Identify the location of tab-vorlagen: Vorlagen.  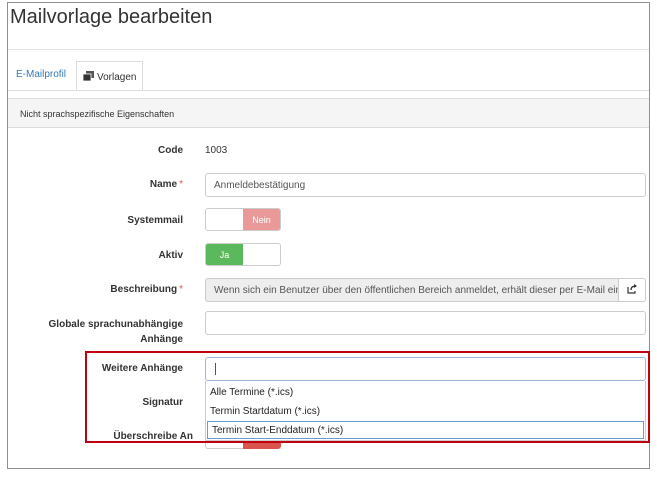
(109, 76).